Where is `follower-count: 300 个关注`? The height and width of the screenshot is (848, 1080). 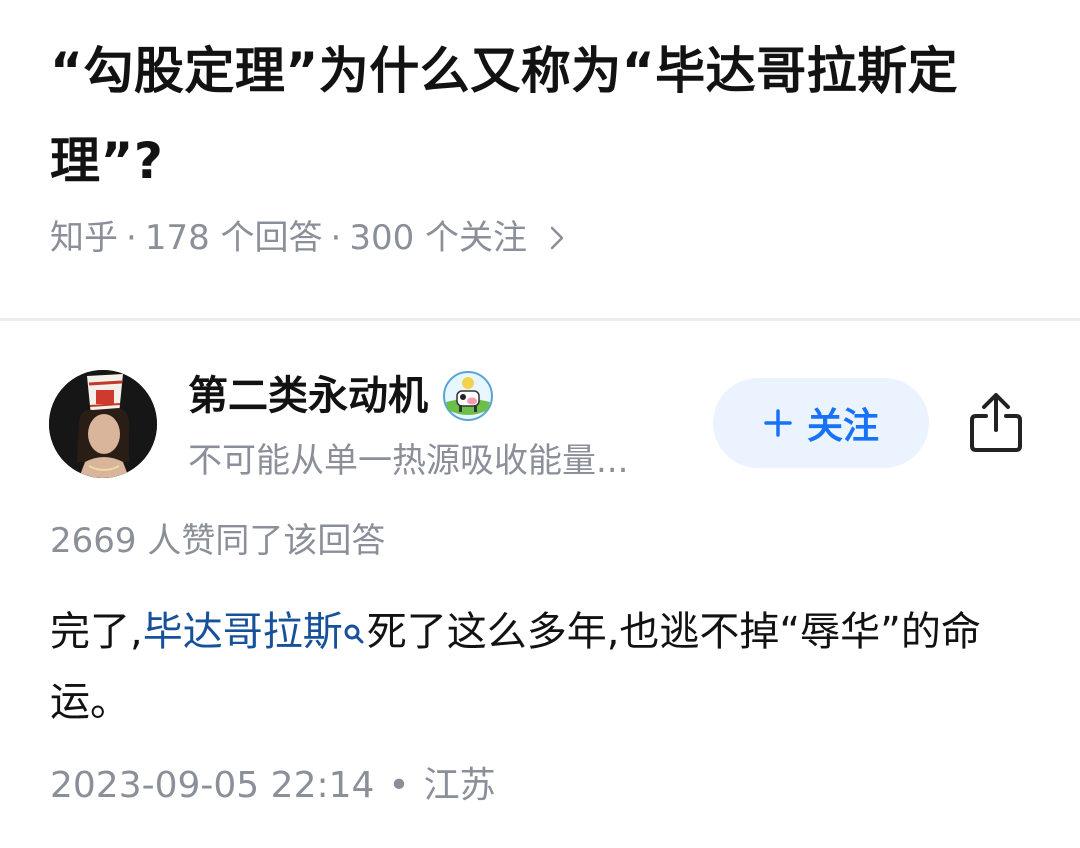 follower-count: 300 个关注 is located at coordinates (438, 238).